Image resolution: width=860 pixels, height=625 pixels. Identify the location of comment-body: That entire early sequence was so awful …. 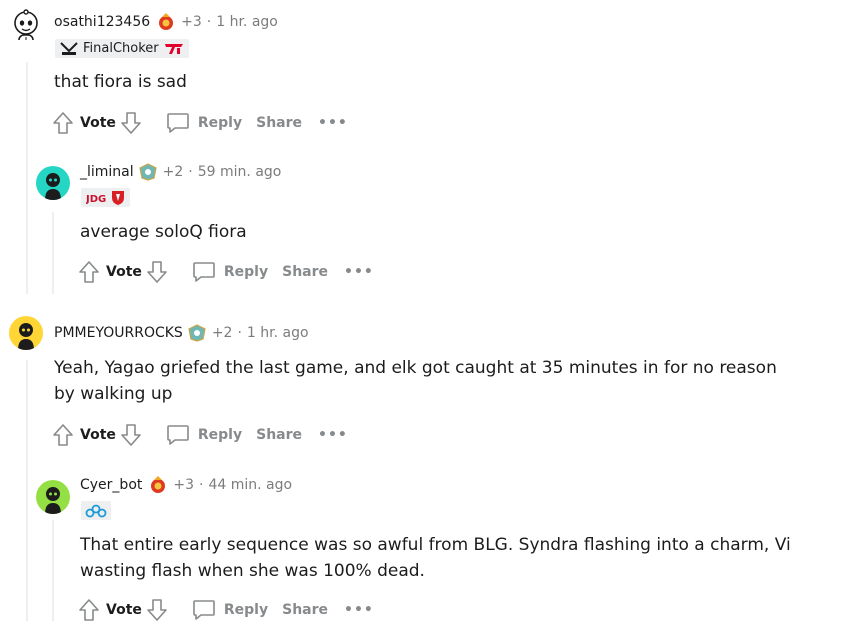
(435, 558).